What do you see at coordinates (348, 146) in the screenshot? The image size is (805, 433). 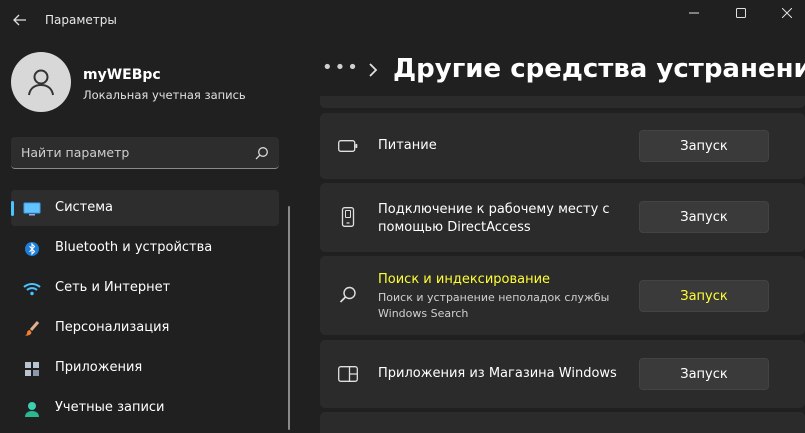 I see `battery-icon` at bounding box center [348, 146].